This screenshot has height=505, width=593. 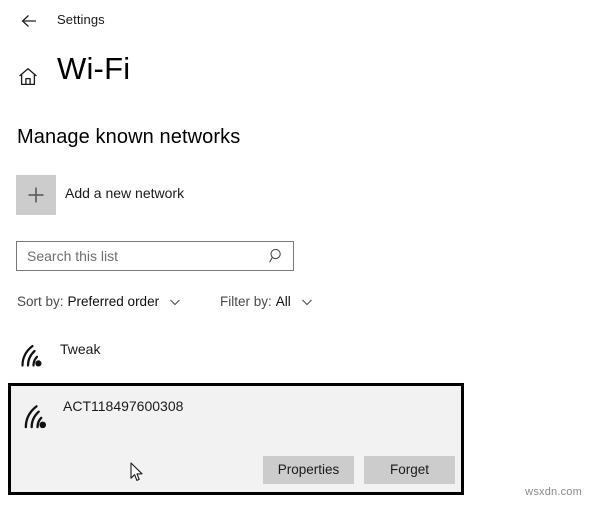 What do you see at coordinates (308, 470) in the screenshot?
I see `properties-button: Properties` at bounding box center [308, 470].